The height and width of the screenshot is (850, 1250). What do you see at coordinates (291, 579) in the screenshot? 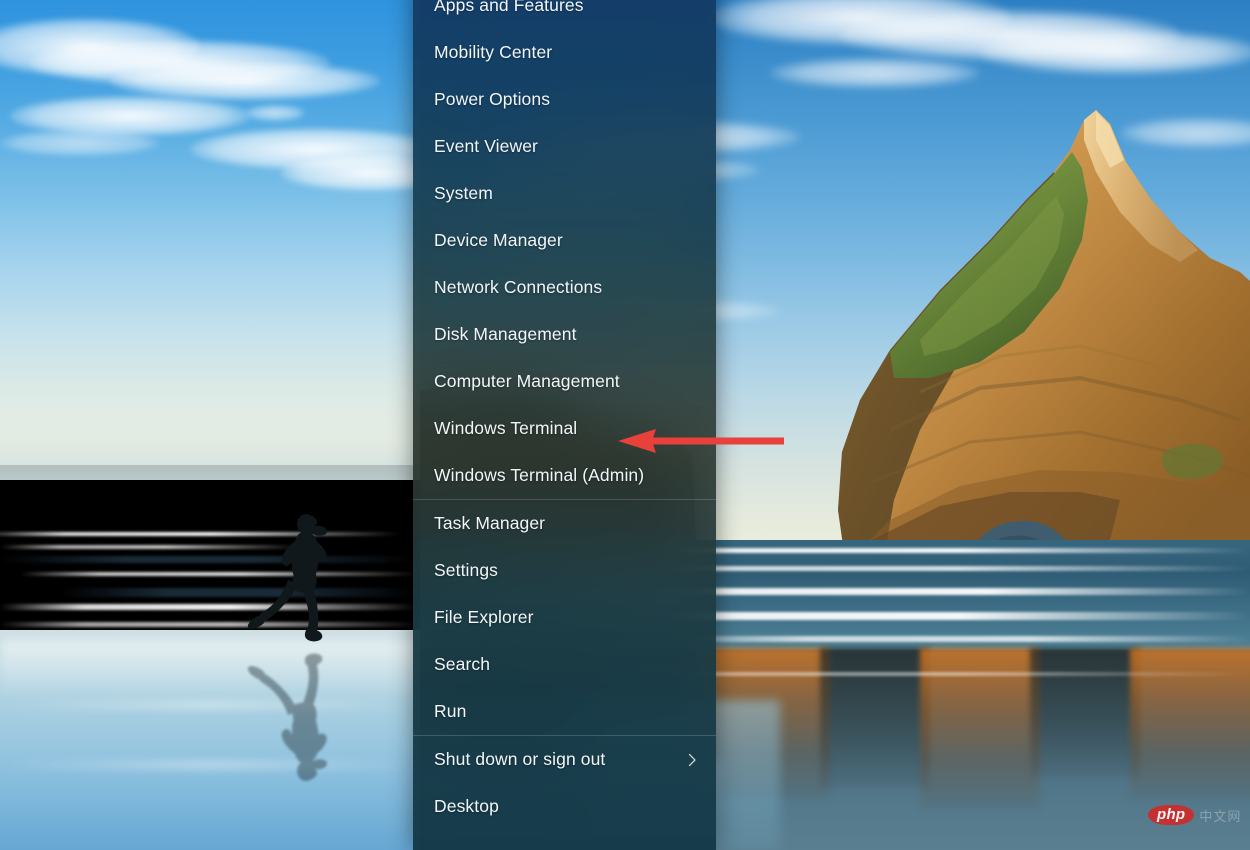
I see `runner-silhouette` at bounding box center [291, 579].